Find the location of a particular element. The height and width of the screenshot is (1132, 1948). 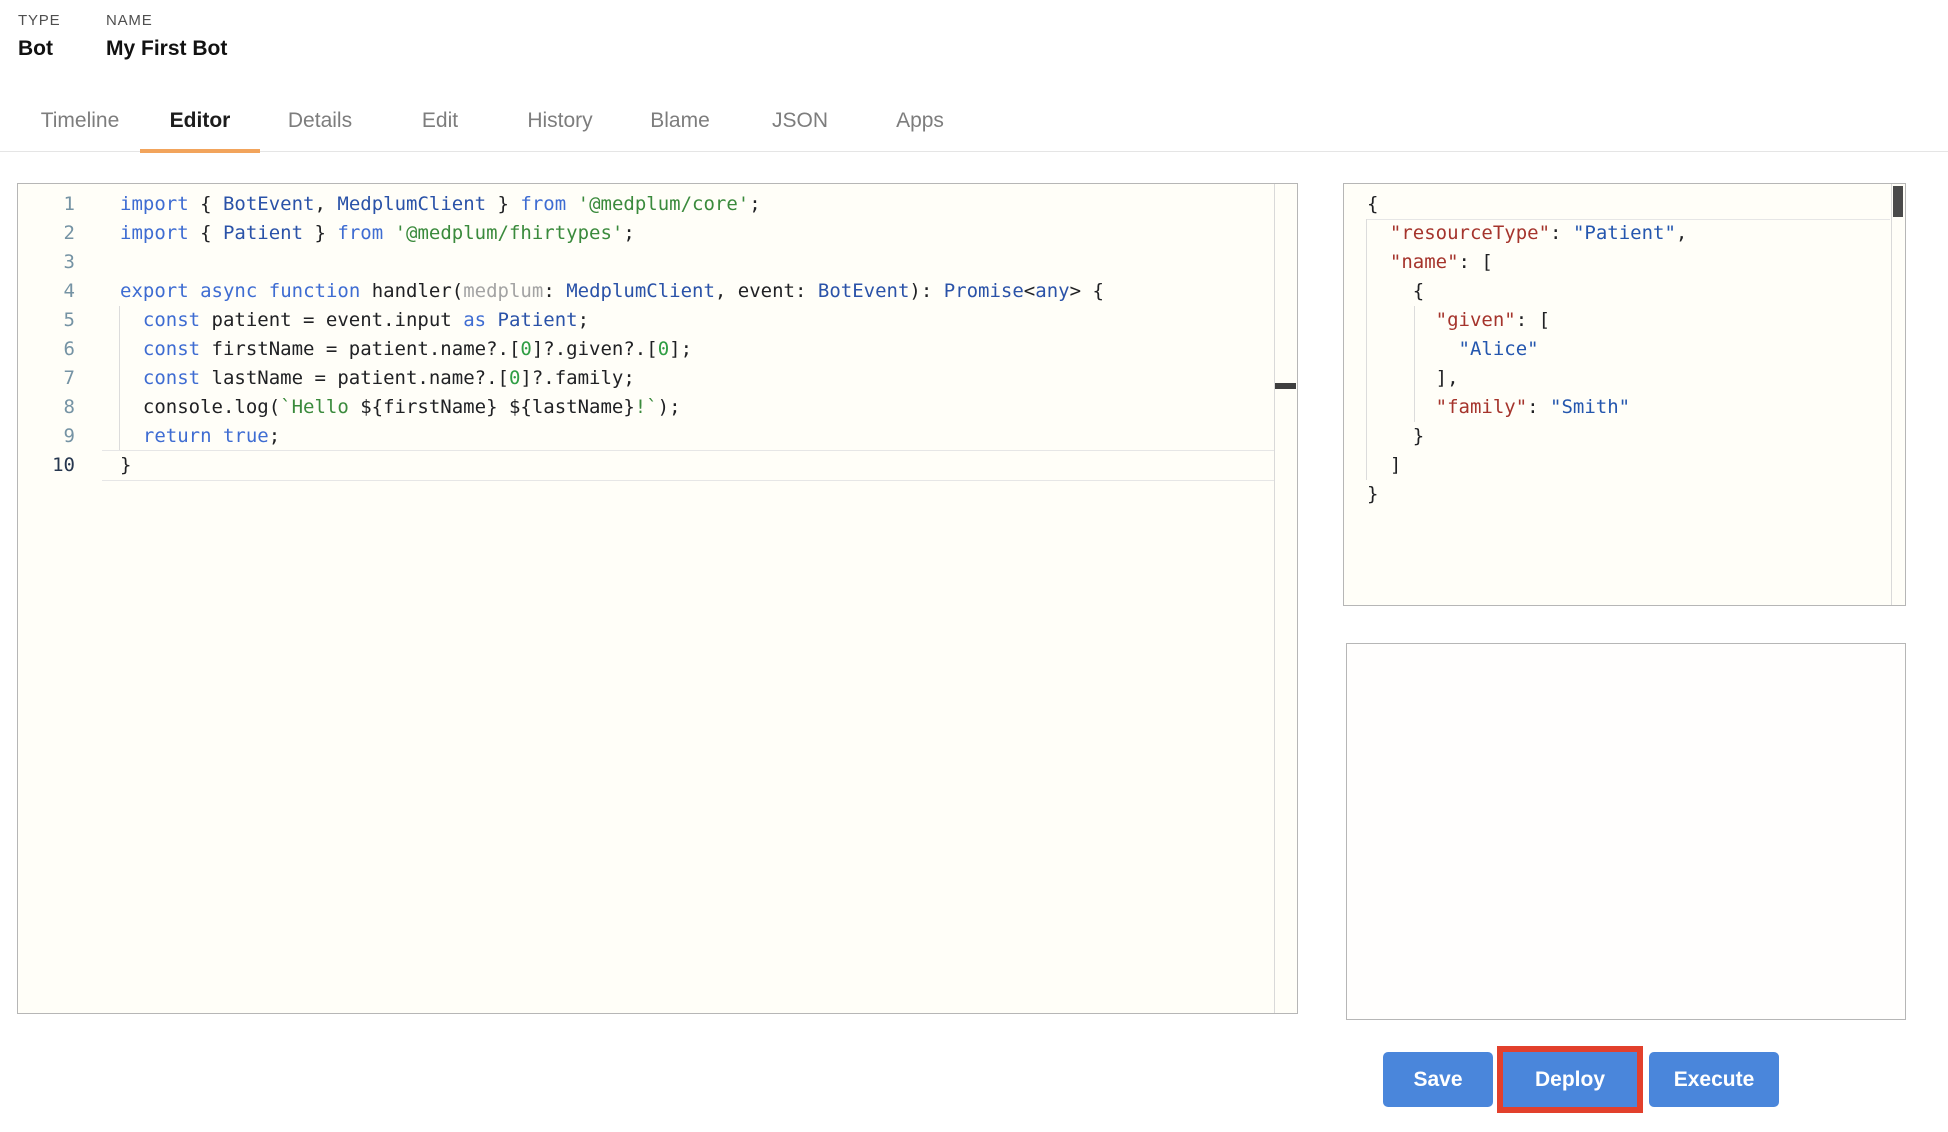

tab-history: History is located at coordinates (560, 121).